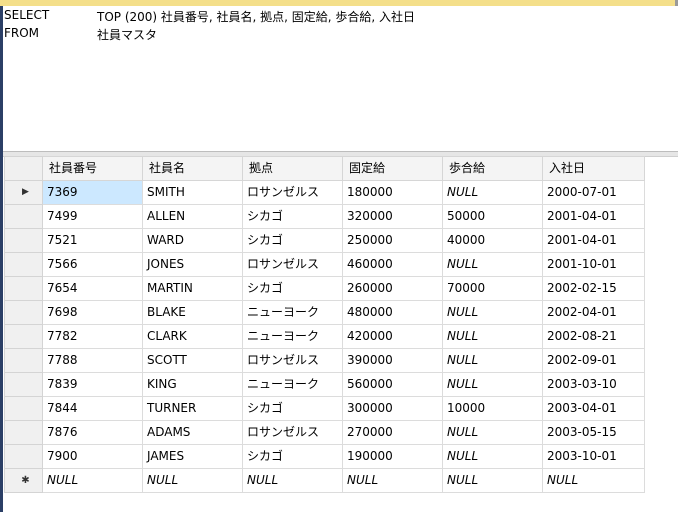 The image size is (678, 512). What do you see at coordinates (92, 408) in the screenshot?
I see `grid-cell: 7844` at bounding box center [92, 408].